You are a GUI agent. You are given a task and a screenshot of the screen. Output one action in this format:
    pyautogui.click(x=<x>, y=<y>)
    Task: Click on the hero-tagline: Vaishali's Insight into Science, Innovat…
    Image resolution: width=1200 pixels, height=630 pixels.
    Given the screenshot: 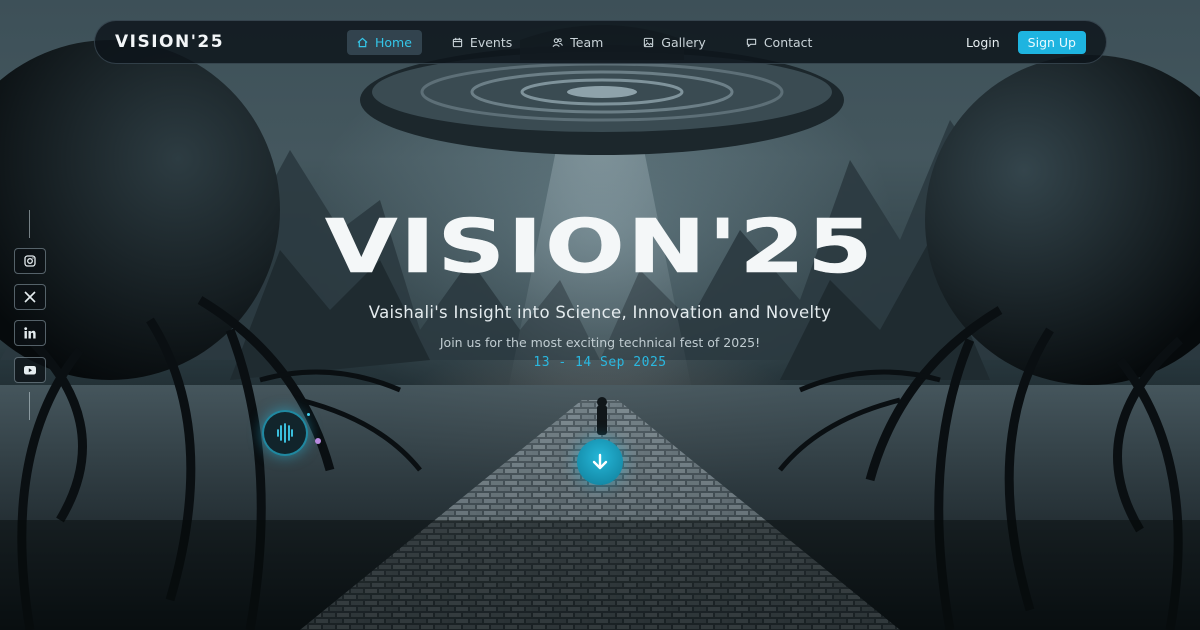 What is the action you would take?
    pyautogui.click(x=600, y=312)
    